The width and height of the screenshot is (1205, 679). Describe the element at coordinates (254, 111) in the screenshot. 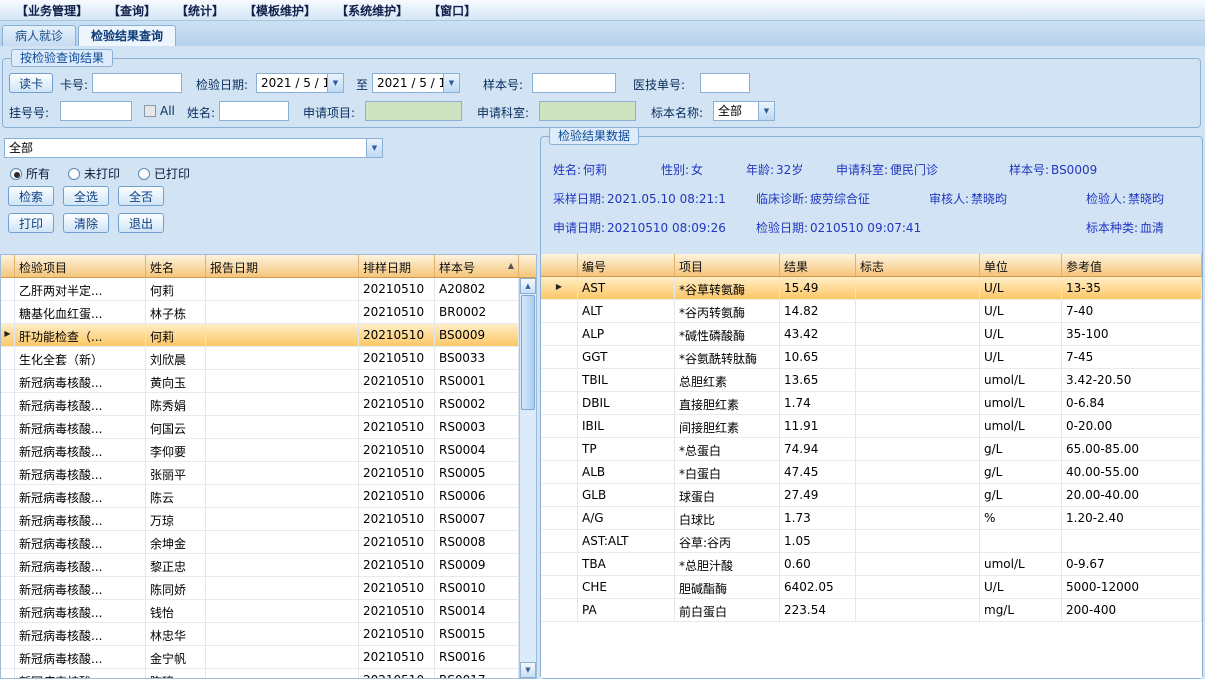

I see `patient-name-input` at that location.